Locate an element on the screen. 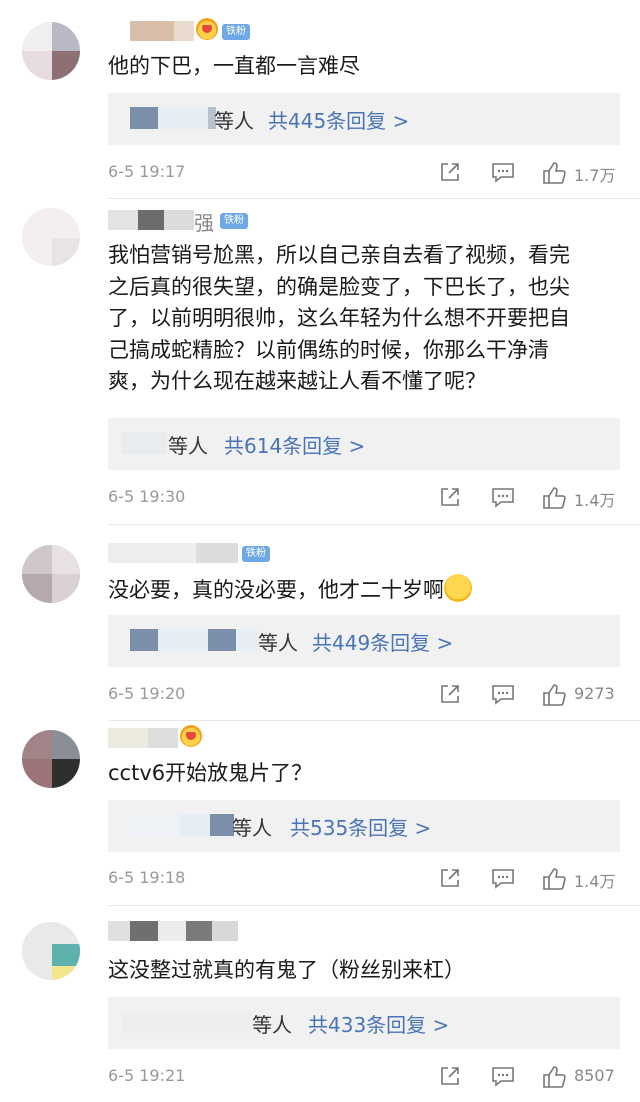 Image resolution: width=640 pixels, height=1102 pixels. reply-summary: 等人 共433条回复 > is located at coordinates (364, 1023).